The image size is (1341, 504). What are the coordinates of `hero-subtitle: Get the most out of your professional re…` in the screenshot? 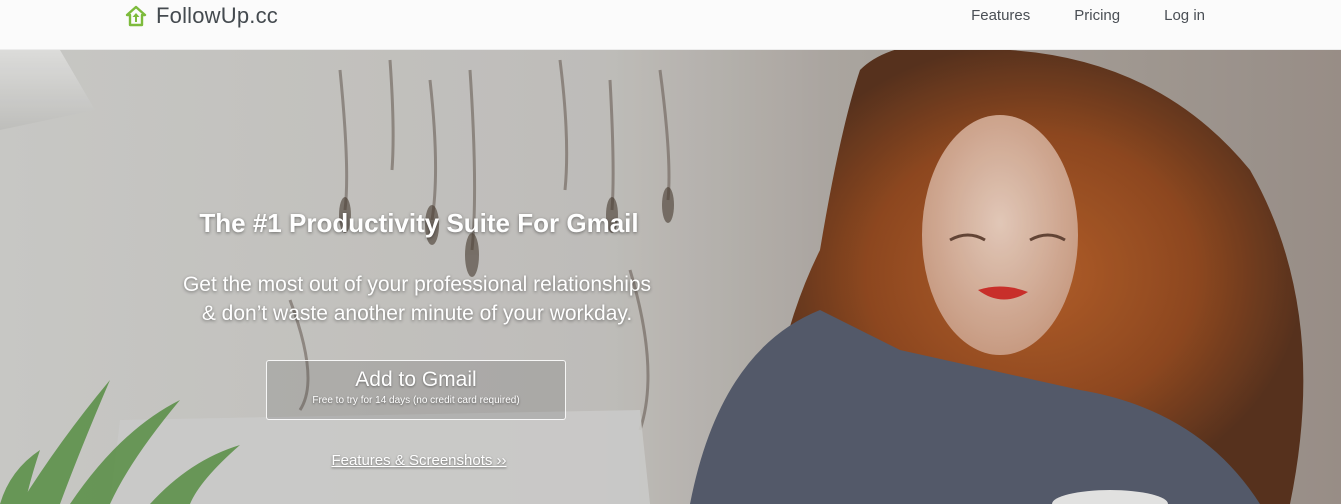 It's located at (417, 299).